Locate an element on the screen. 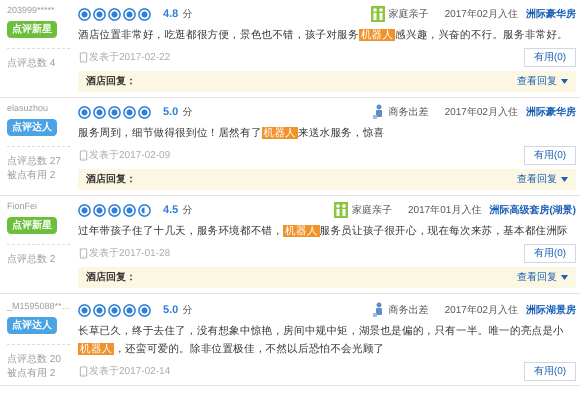 Image resolution: width=580 pixels, height=420 pixels. review-text: 酒店位置非常好，吃逛都很方便，景色也不错，孩子对服务 机器人 感兴趣，兴奋的不行。服务非常好。 is located at coordinates (324, 35).